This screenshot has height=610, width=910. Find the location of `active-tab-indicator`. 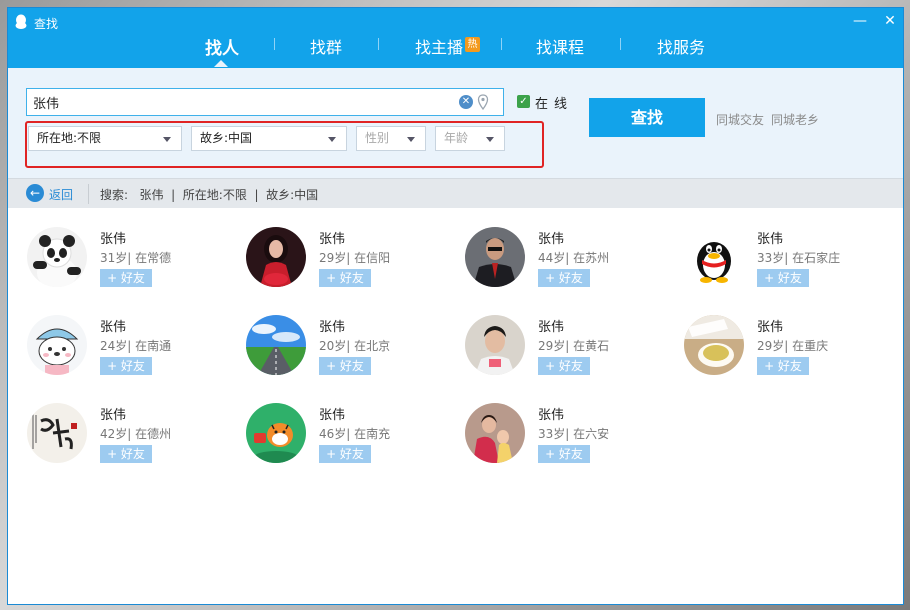

active-tab-indicator is located at coordinates (221, 63).